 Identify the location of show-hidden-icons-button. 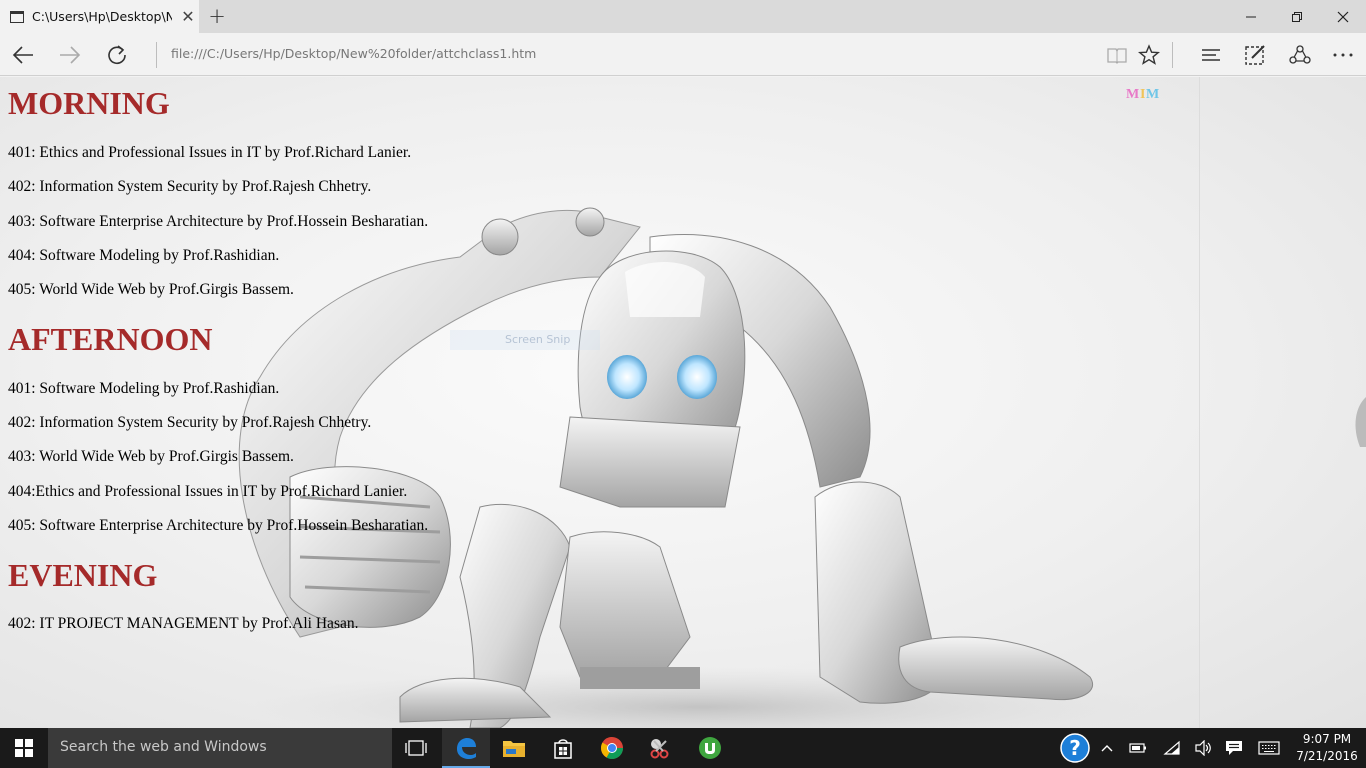
(1107, 748).